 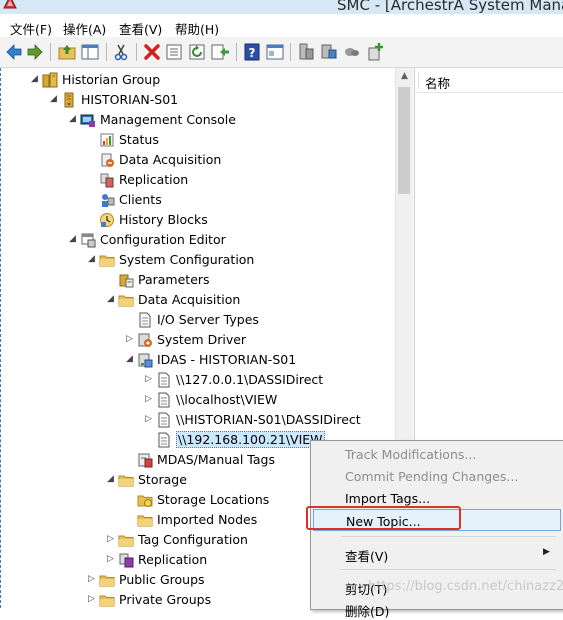 I want to click on cut-icon, so click(x=121, y=52).